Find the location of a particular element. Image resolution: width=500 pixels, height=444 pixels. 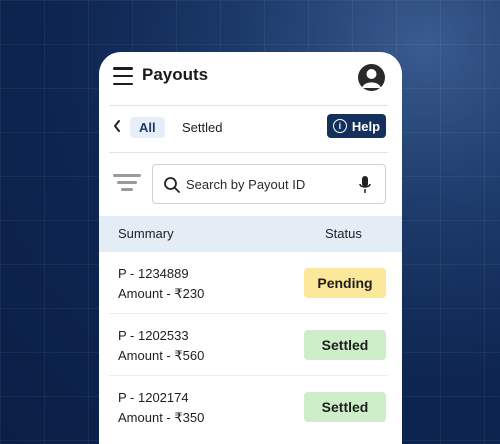

filter-tabs: All Settled i Help is located at coordinates (250, 128).